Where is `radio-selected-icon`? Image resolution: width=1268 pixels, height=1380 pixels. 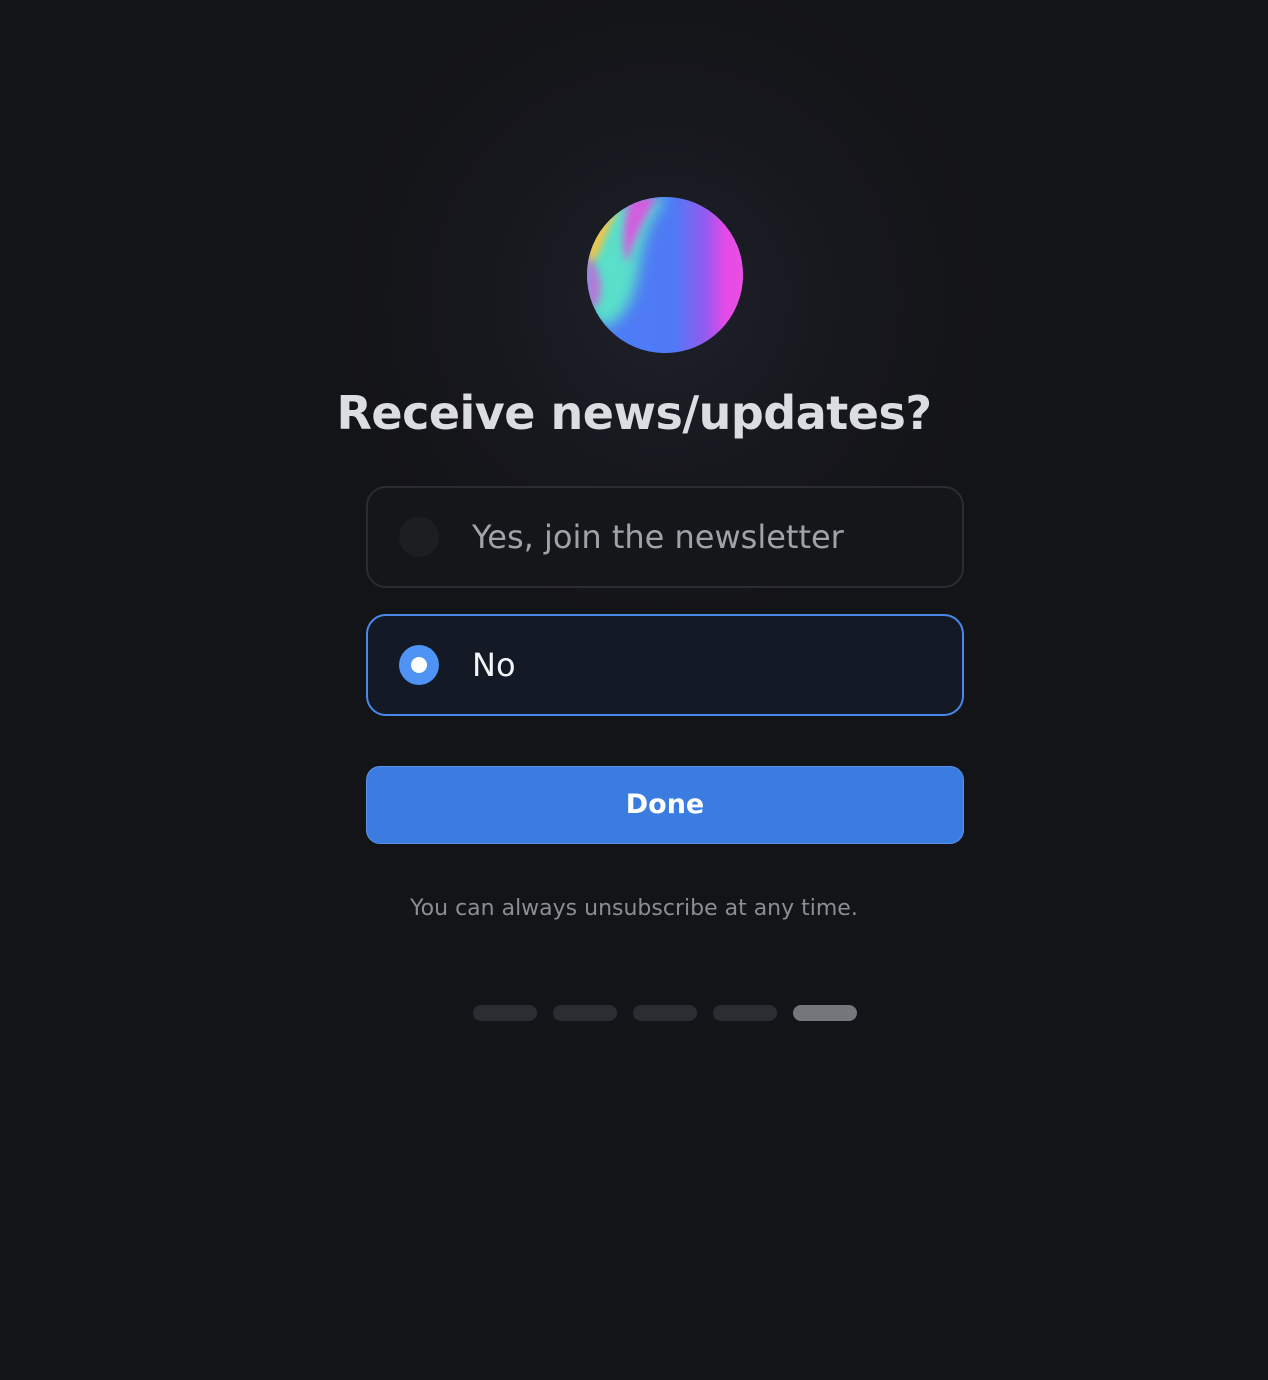 radio-selected-icon is located at coordinates (419, 665).